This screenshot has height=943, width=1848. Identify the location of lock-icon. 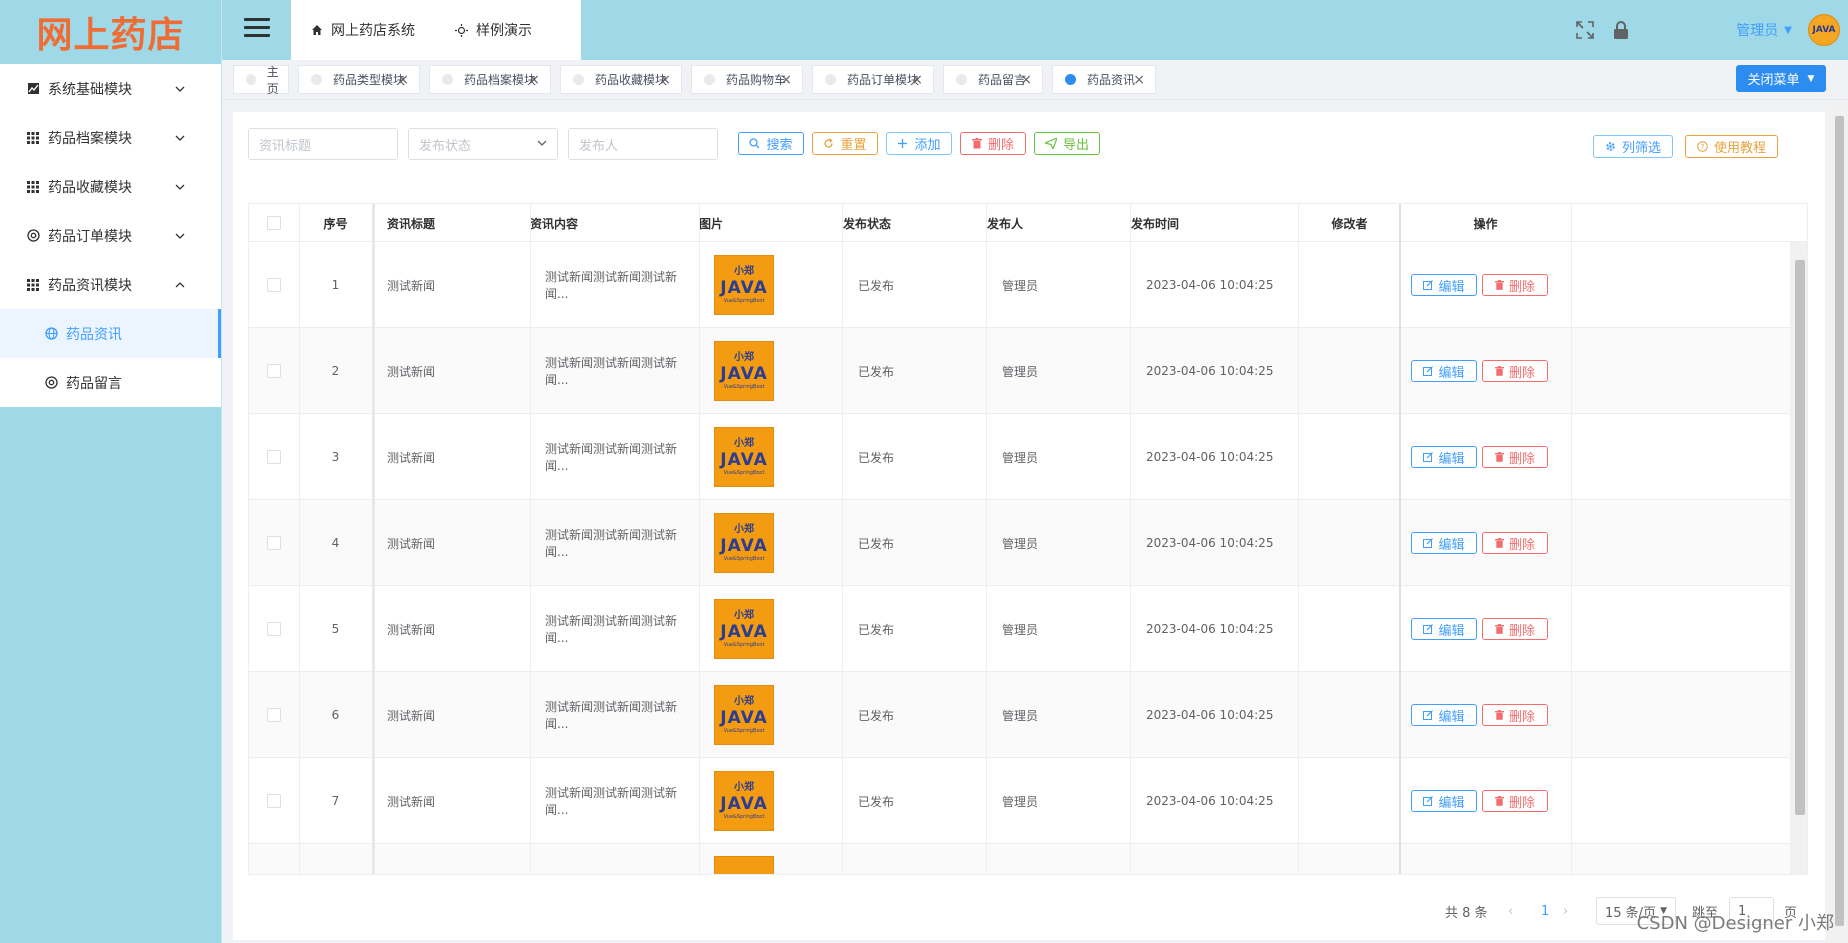
(1621, 30).